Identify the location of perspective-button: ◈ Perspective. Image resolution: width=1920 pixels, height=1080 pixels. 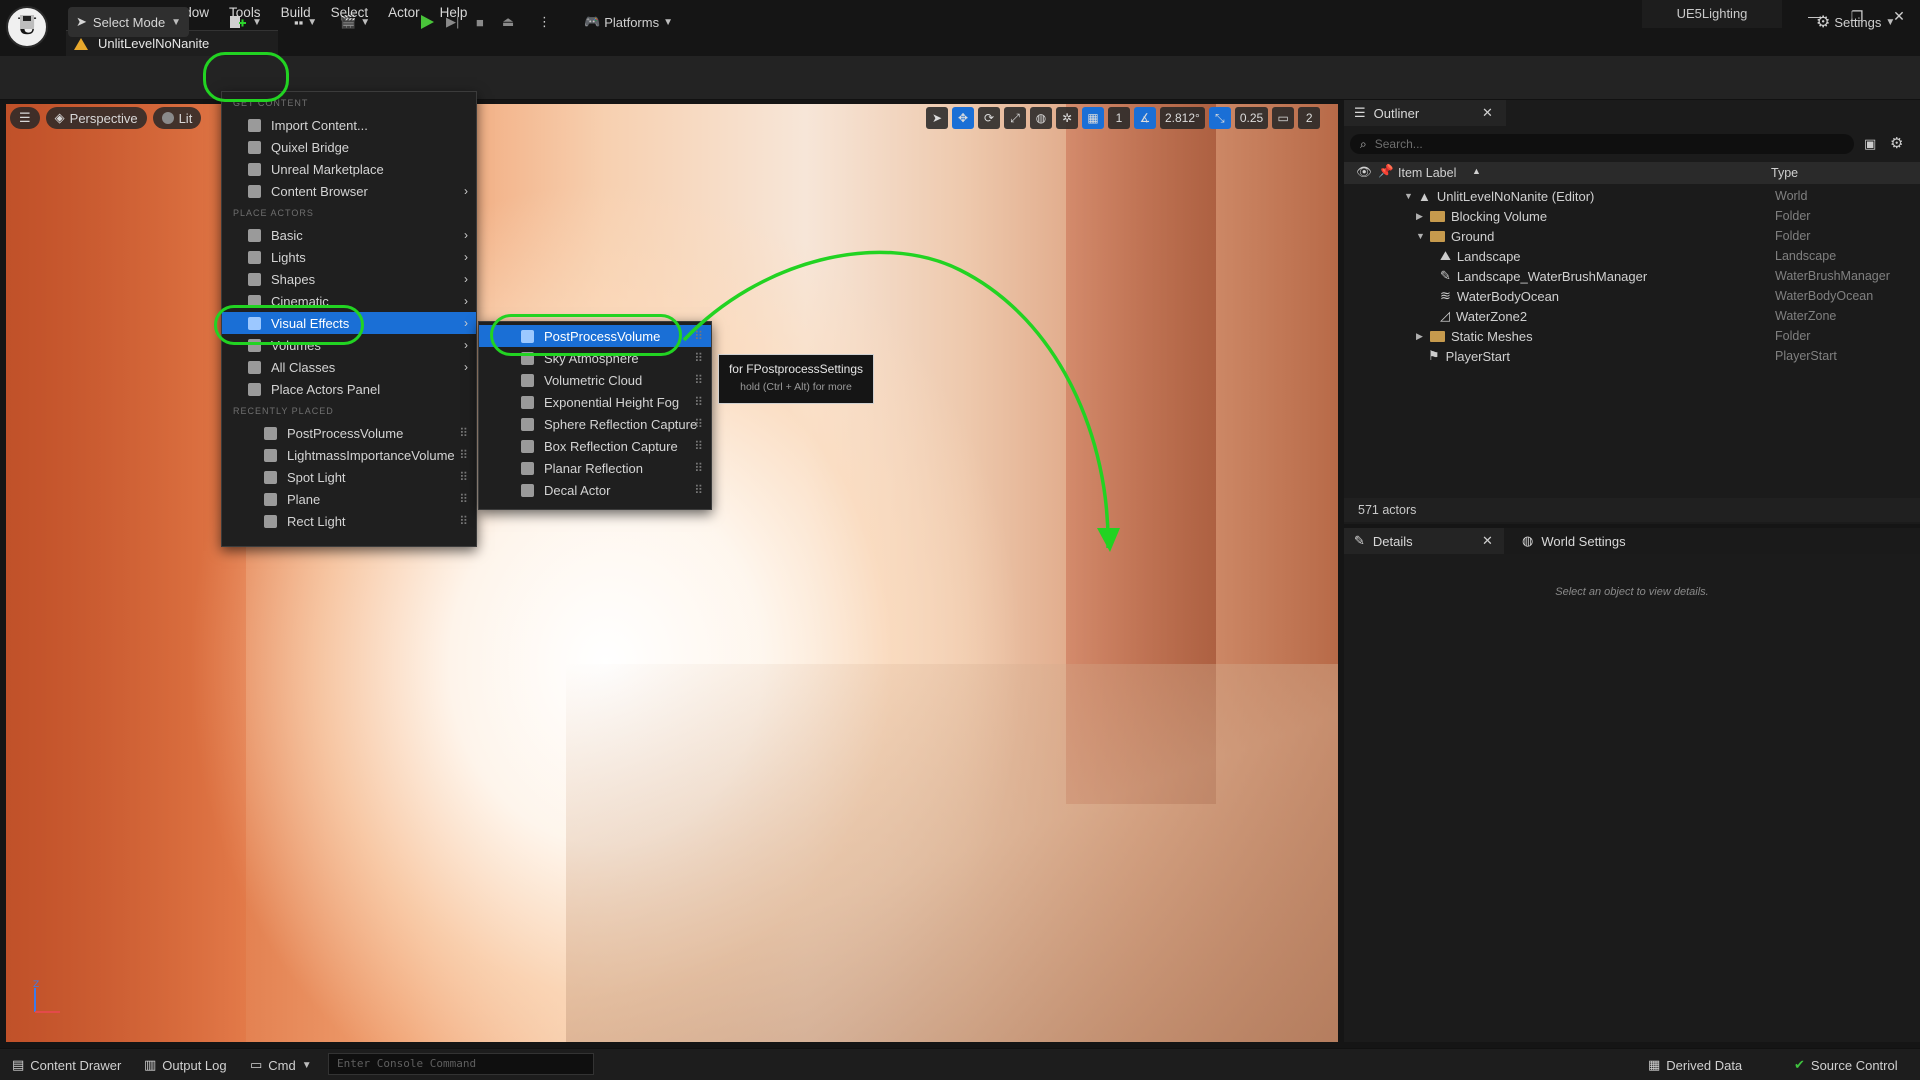
(96, 118).